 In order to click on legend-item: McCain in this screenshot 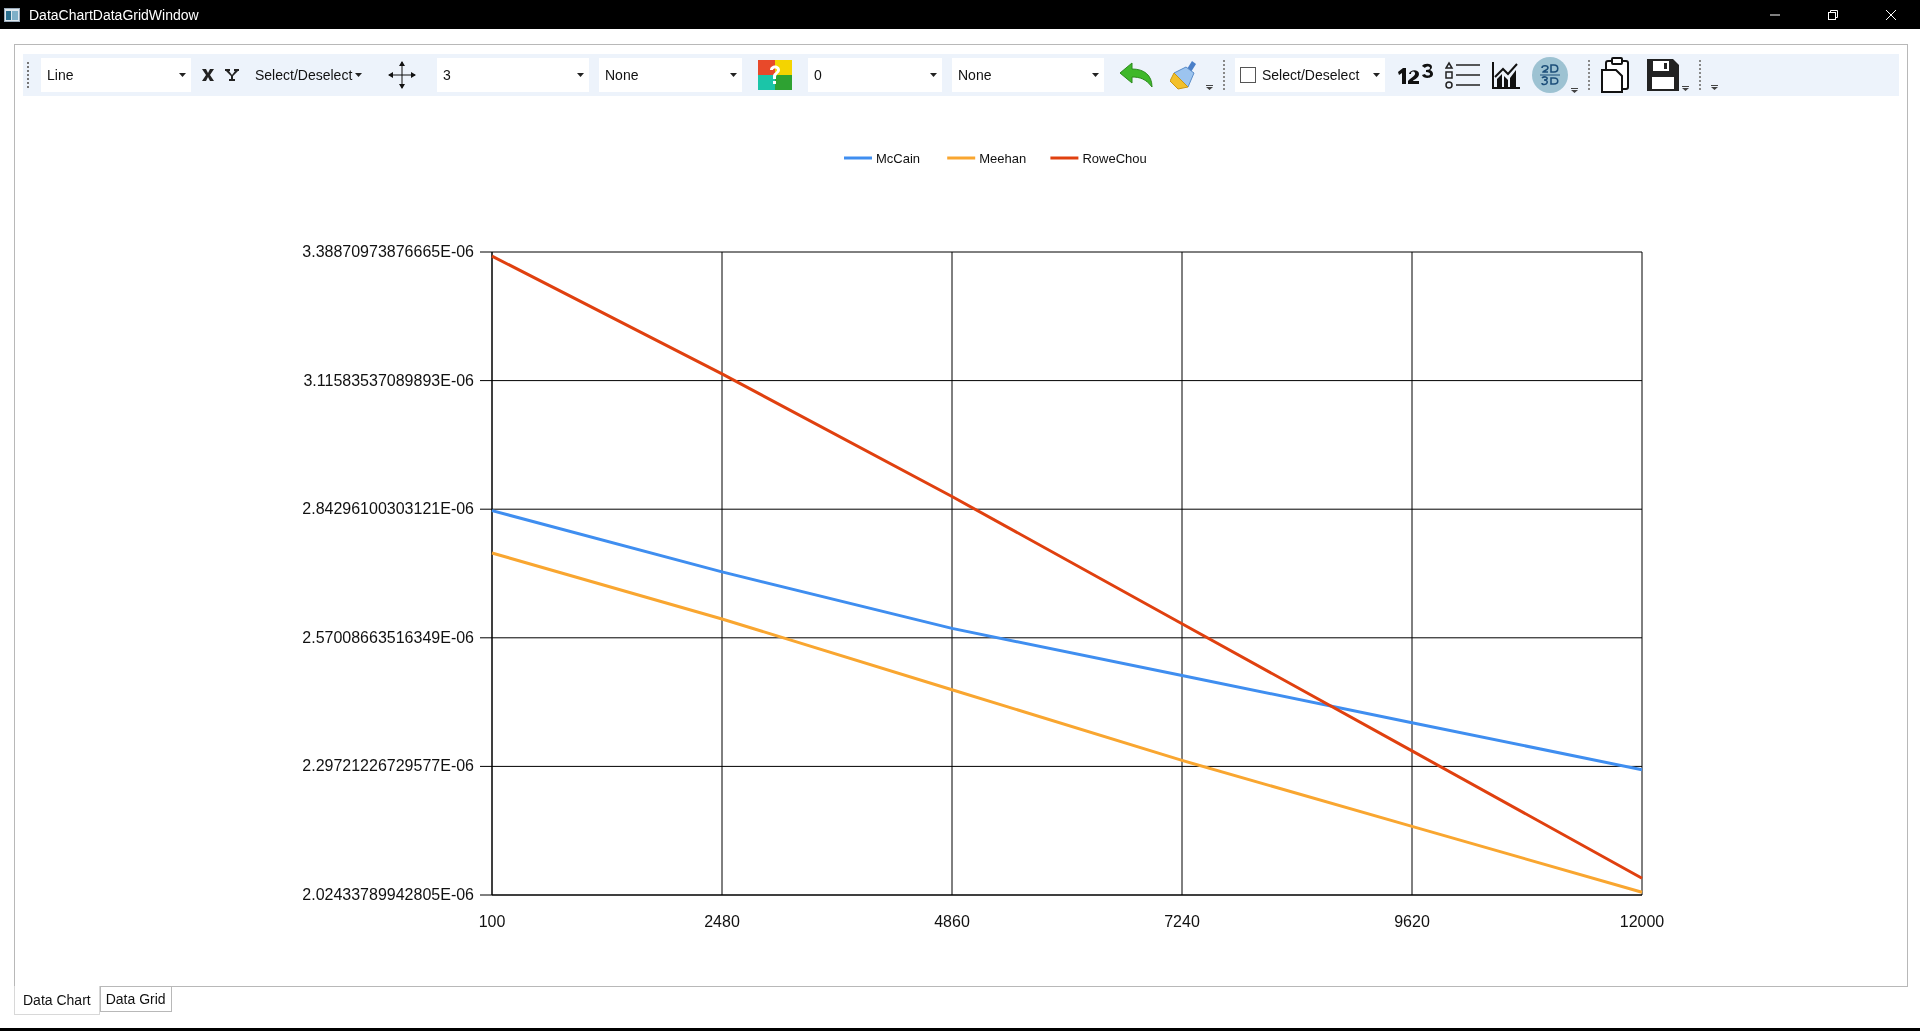, I will do `click(882, 158)`.